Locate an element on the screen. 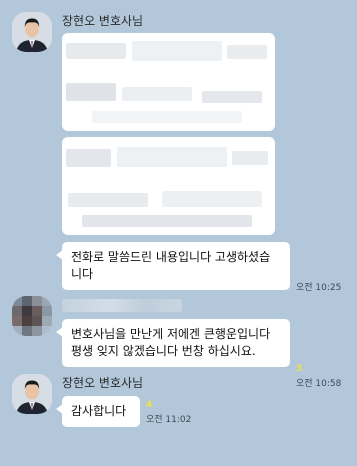 This screenshot has width=357, height=466. message-text: 전화로 말씀드린 내용입니다 고생하셨습니다 is located at coordinates (171, 265).